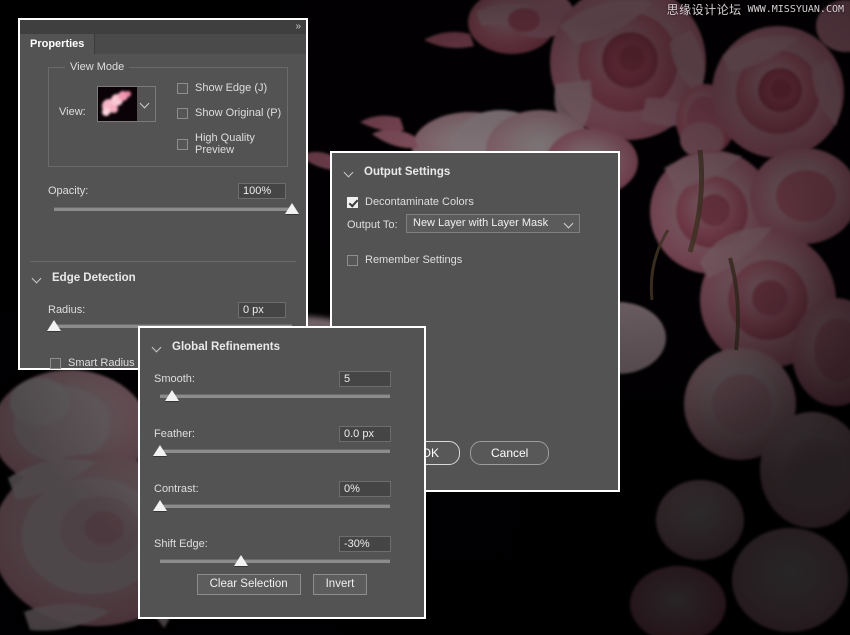  What do you see at coordinates (97, 67) in the screenshot?
I see `view-mode-legend: View Mode` at bounding box center [97, 67].